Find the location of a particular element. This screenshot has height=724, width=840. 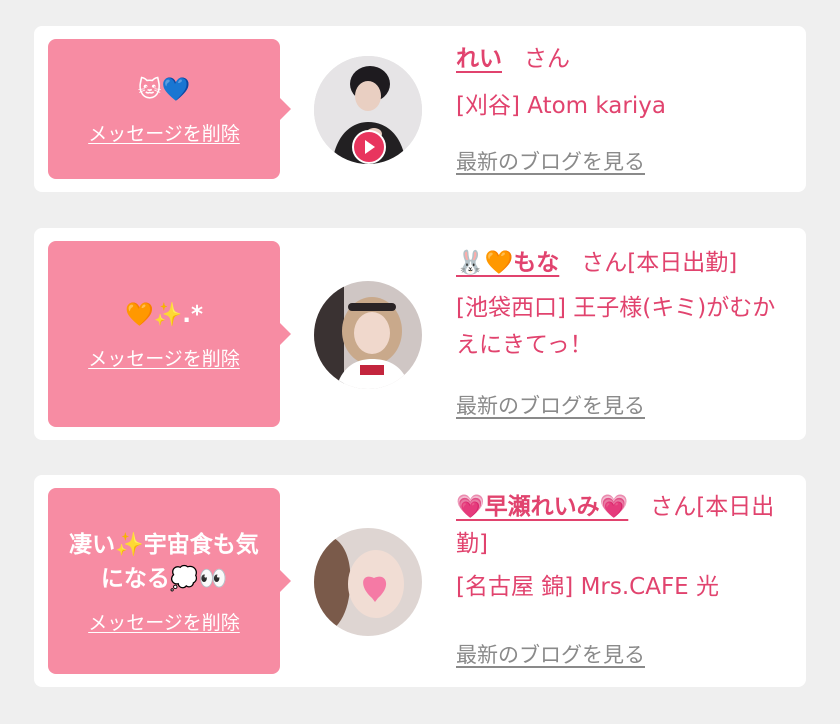

shop-name: [名古屋 錦] Mrs.CAFE 光 is located at coordinates (588, 587).